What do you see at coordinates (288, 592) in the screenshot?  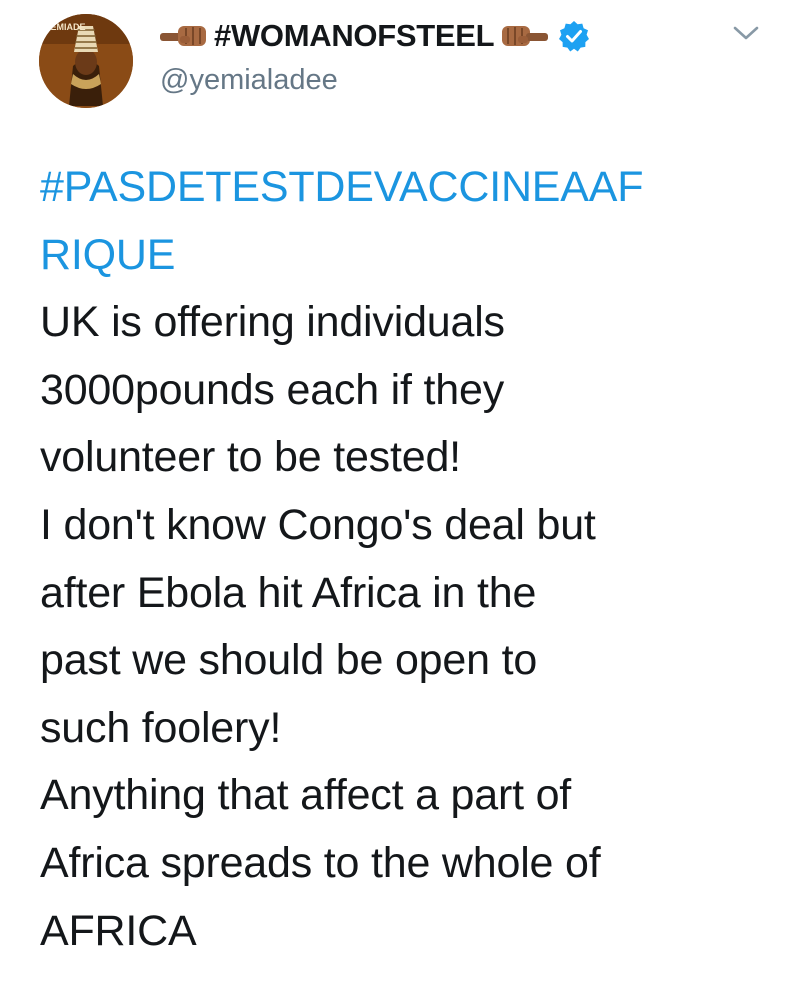 I see `tweet-text-line: after Ebola hit Africa in the` at bounding box center [288, 592].